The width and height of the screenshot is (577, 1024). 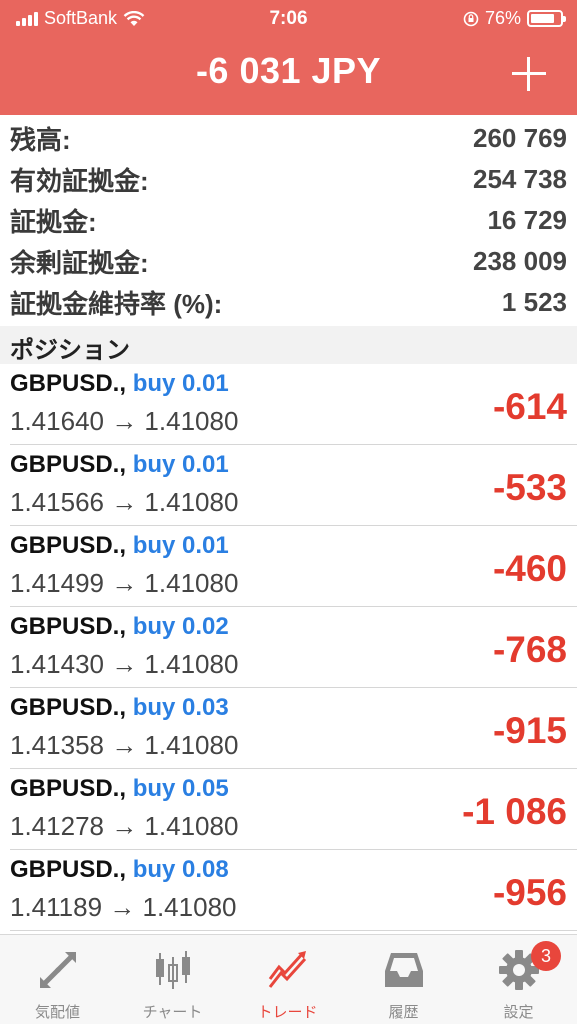 What do you see at coordinates (518, 1012) in the screenshot?
I see `tab-label: 設定` at bounding box center [518, 1012].